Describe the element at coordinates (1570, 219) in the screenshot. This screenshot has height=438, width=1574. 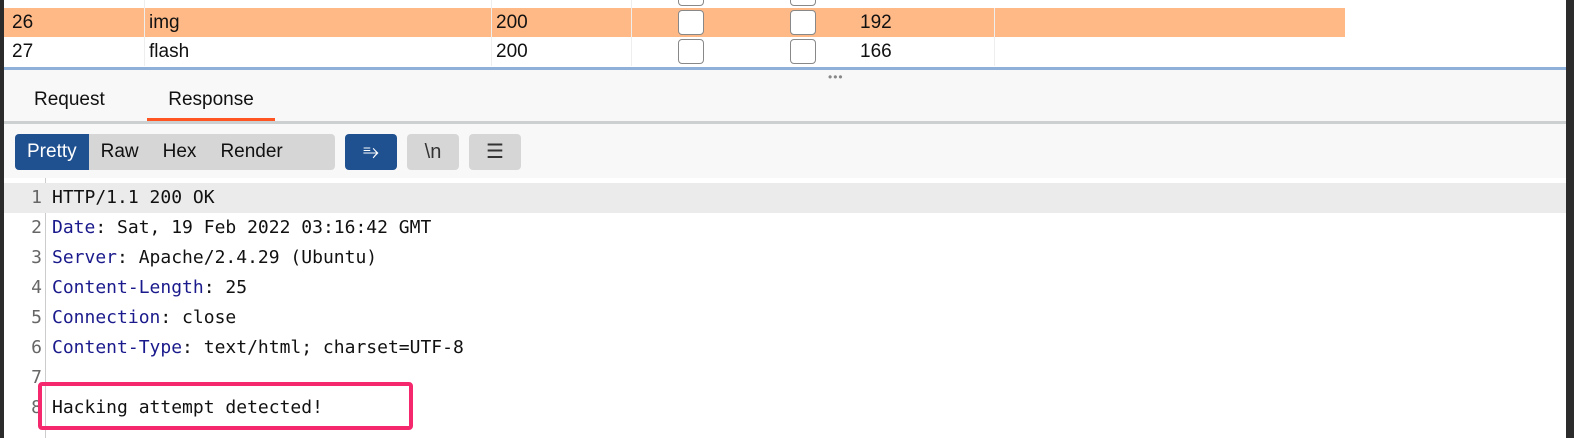
I see `scrollbar` at that location.